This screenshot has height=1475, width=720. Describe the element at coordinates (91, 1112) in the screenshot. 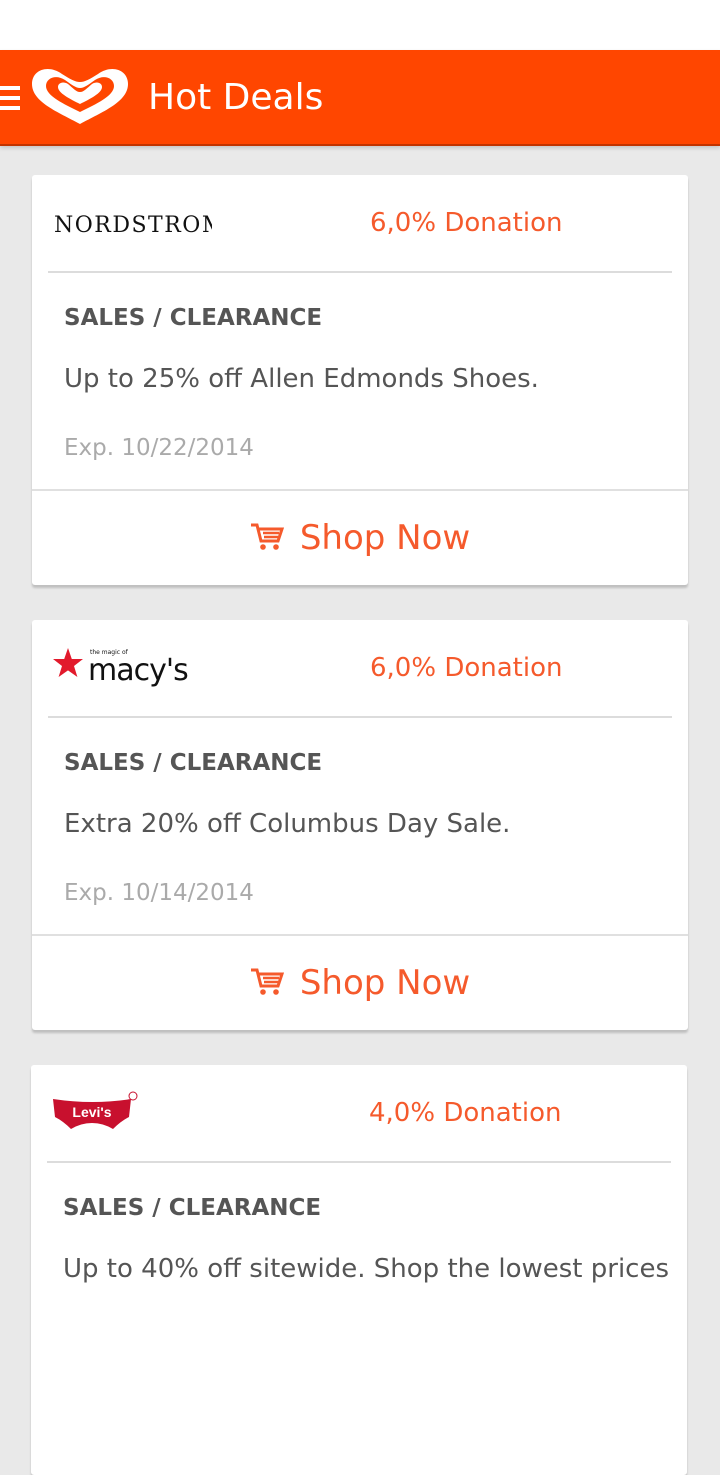

I see `store-name: Levi's` at that location.